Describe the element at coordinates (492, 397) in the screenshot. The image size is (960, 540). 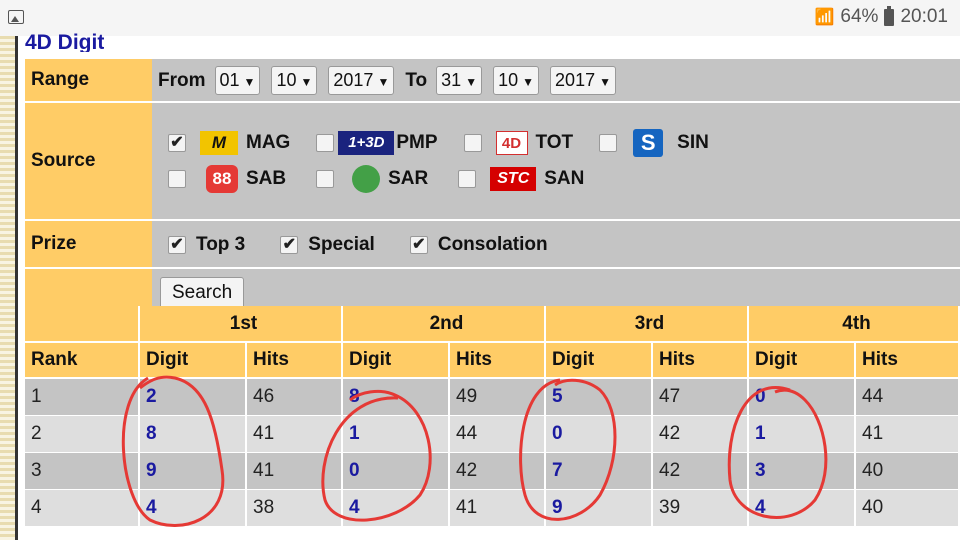
I see `table-row: 1 2 46 8 49 5 47 0 44` at that location.